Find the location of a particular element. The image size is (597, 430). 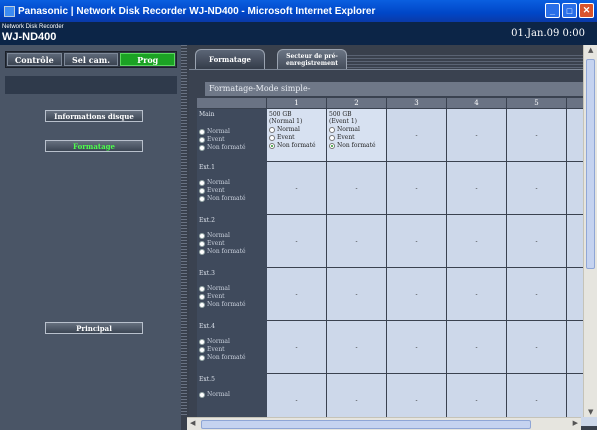

scroll-right-icon: ▶ is located at coordinates (575, 423).